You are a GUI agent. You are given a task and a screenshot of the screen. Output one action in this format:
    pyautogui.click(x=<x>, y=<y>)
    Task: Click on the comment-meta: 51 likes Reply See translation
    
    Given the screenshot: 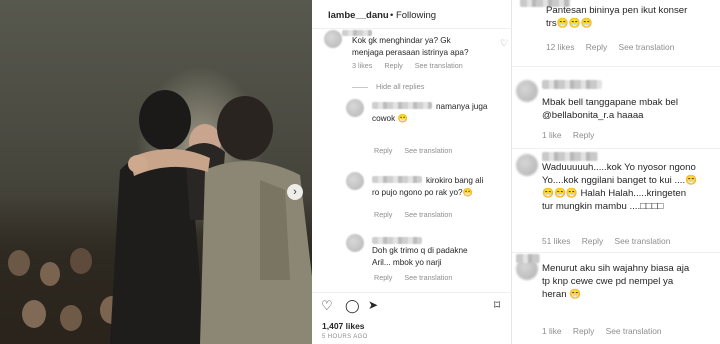 What is the action you would take?
    pyautogui.click(x=610, y=241)
    